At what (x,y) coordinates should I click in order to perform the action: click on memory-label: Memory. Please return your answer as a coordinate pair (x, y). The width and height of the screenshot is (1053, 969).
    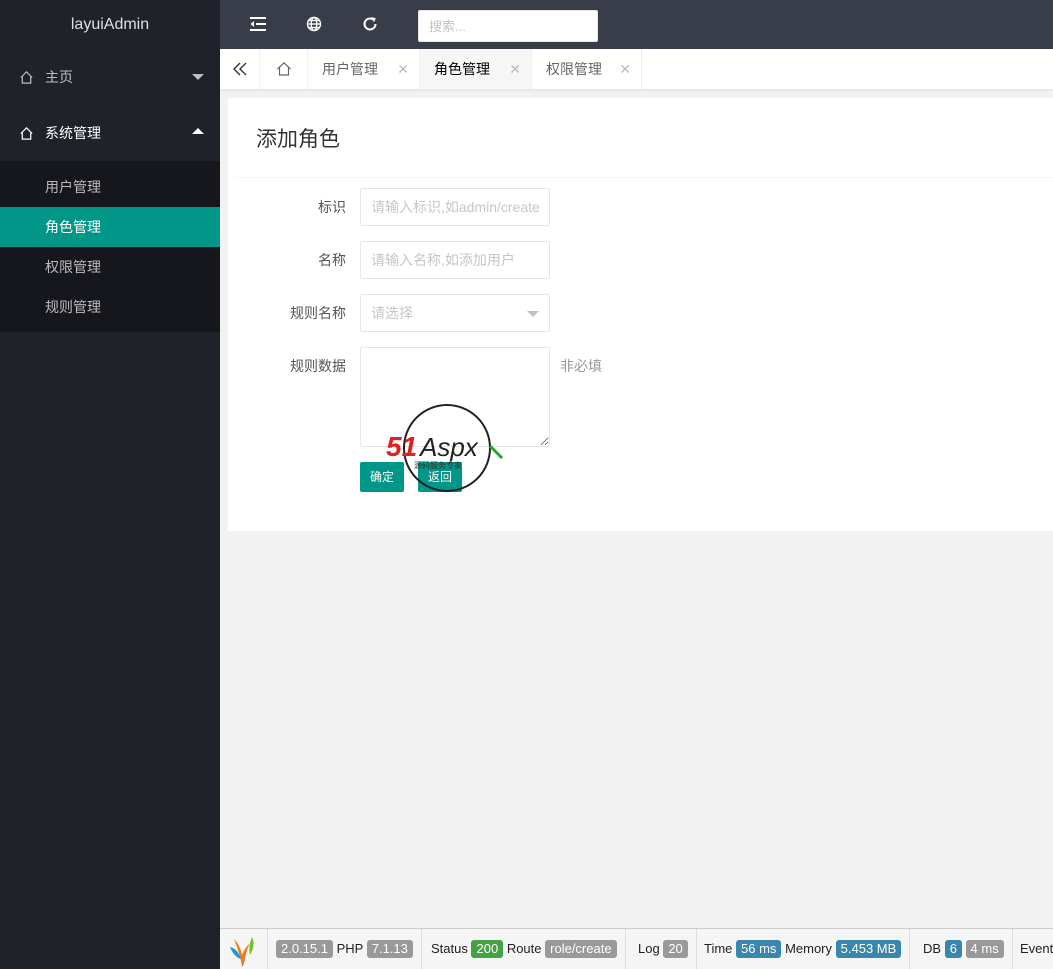
    Looking at the image, I should click on (809, 948).